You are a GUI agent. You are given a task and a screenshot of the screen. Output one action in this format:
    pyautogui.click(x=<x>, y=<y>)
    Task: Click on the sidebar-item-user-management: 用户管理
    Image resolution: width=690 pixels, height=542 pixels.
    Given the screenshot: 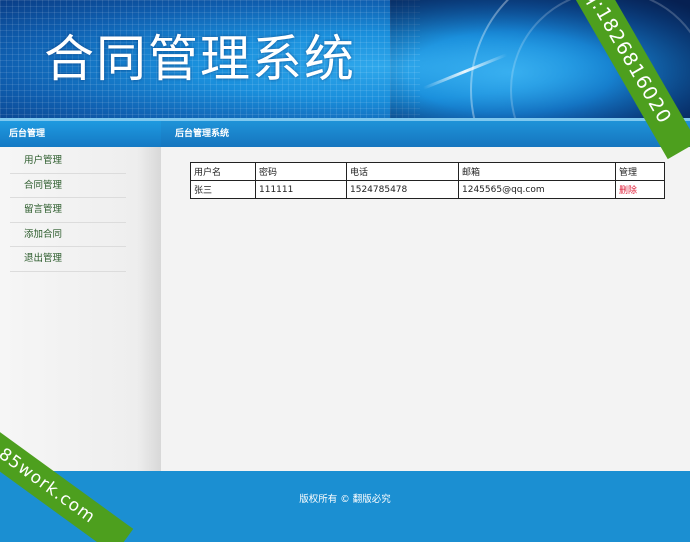 What is the action you would take?
    pyautogui.click(x=68, y=161)
    